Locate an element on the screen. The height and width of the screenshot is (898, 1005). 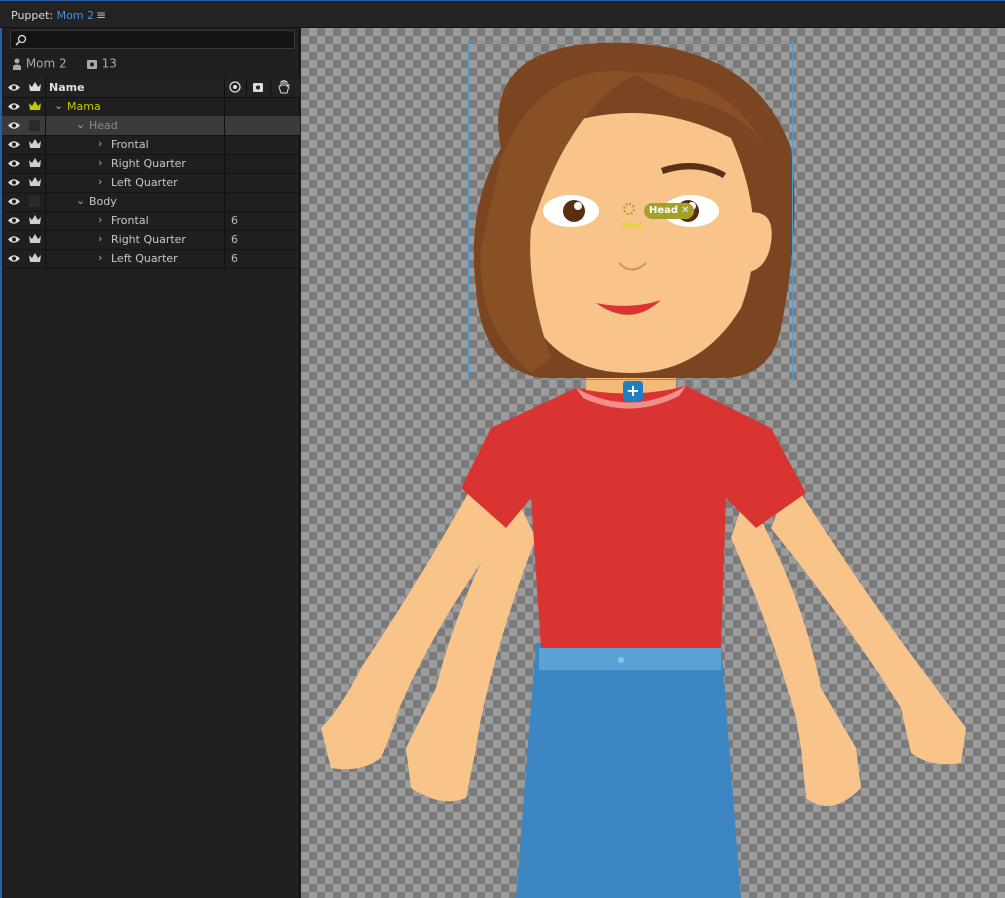
layer-list-header: Name is located at coordinates (151, 88).